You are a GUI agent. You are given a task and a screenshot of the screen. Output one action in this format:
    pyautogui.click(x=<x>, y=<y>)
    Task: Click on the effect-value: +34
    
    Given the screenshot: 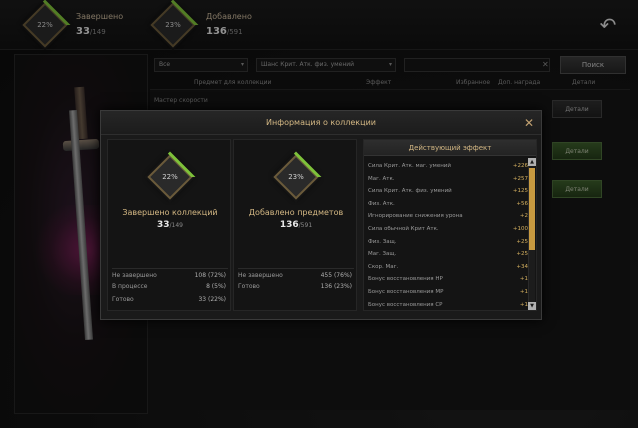 What is the action you would take?
    pyautogui.click(x=522, y=266)
    